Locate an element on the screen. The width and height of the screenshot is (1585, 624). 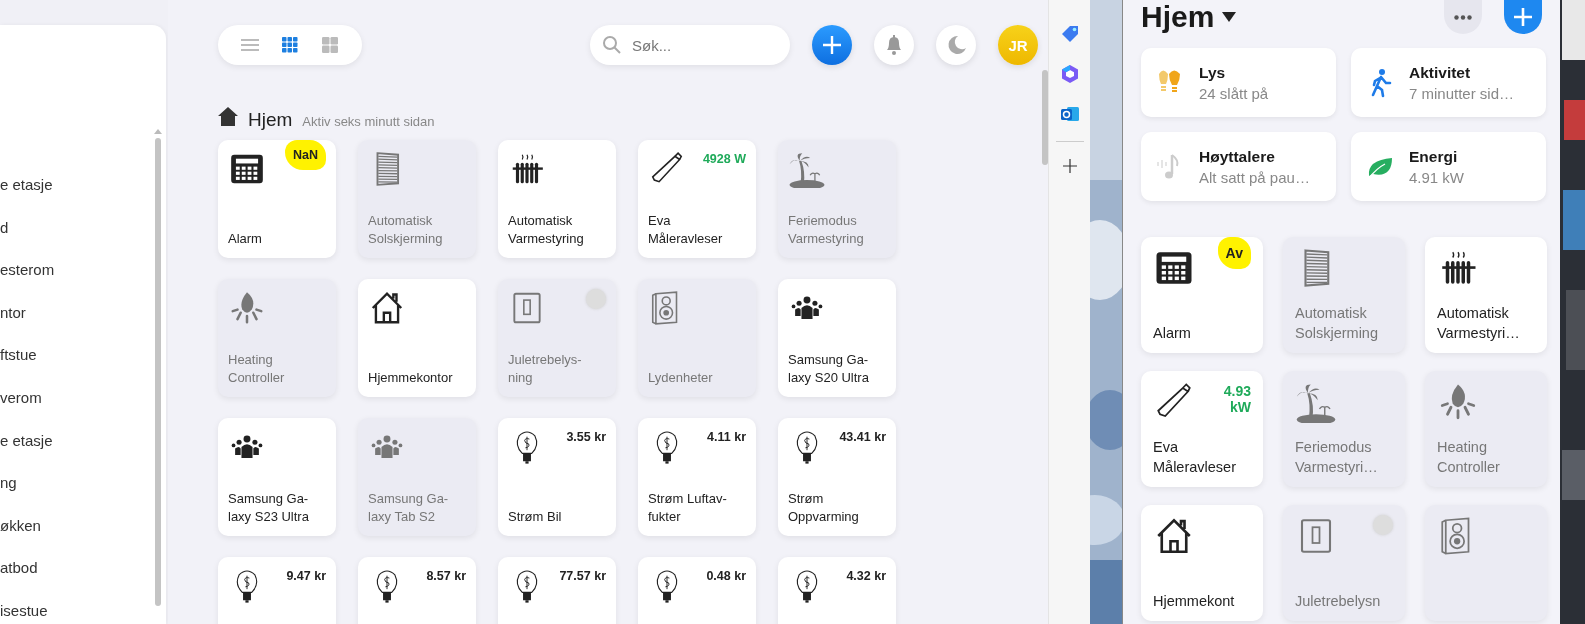
device-tile: 77.57 kr is located at coordinates (557, 590).